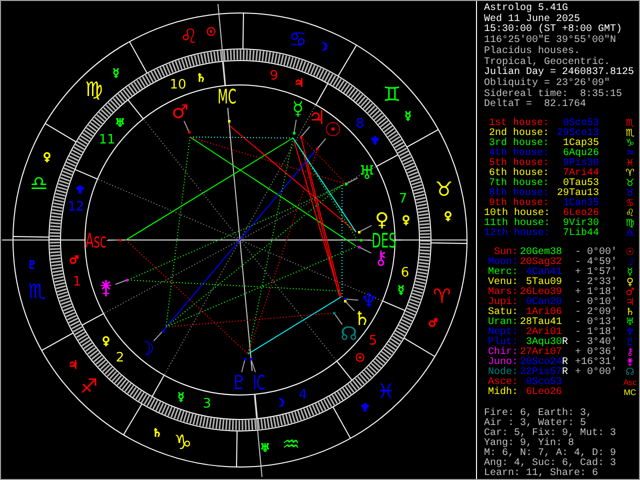 Image resolution: width=640 pixels, height=480 pixels. What do you see at coordinates (544, 283) in the screenshot?
I see `planet-position: 5Tau09` at bounding box center [544, 283].